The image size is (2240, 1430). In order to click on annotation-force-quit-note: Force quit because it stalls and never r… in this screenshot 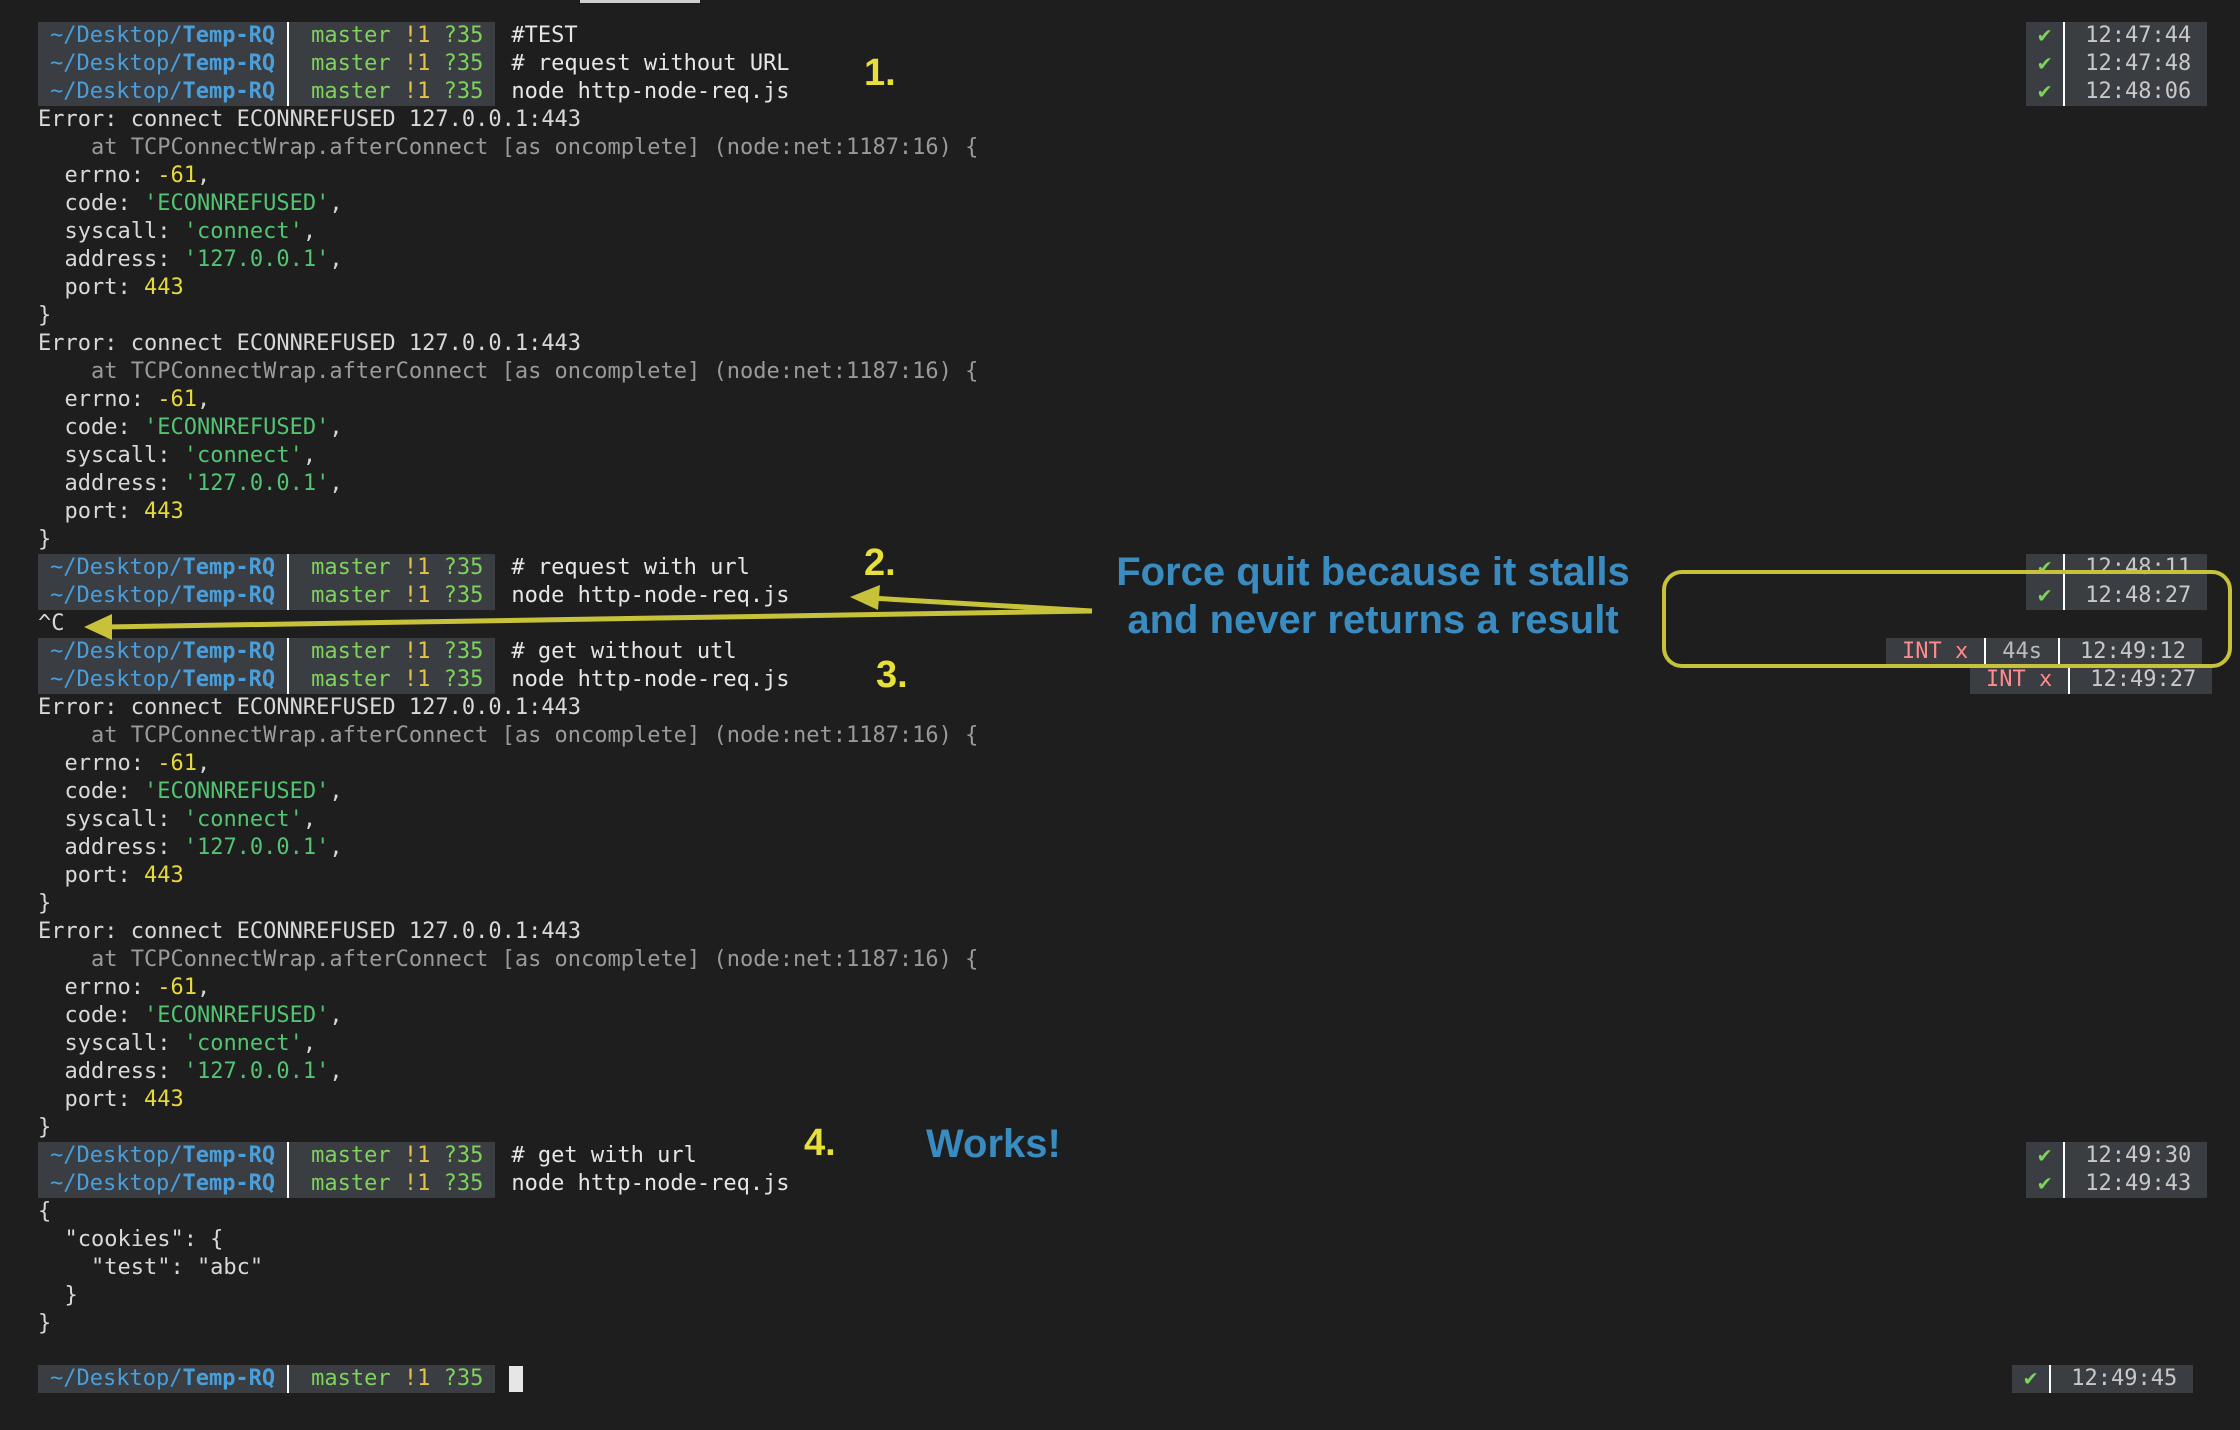, I will do `click(1373, 596)`.